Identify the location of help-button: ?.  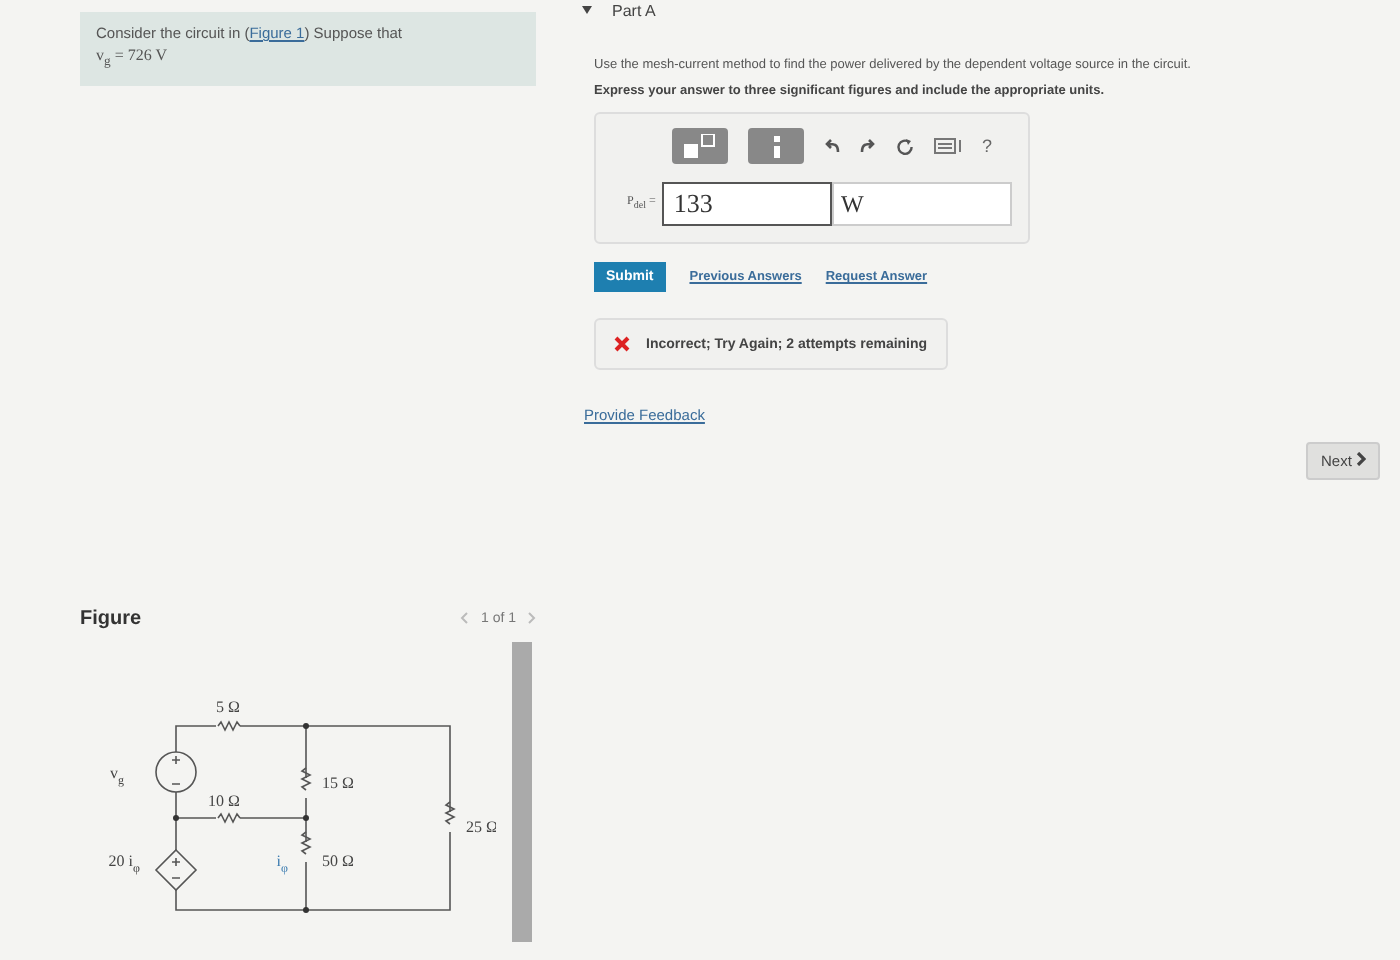
(987, 146).